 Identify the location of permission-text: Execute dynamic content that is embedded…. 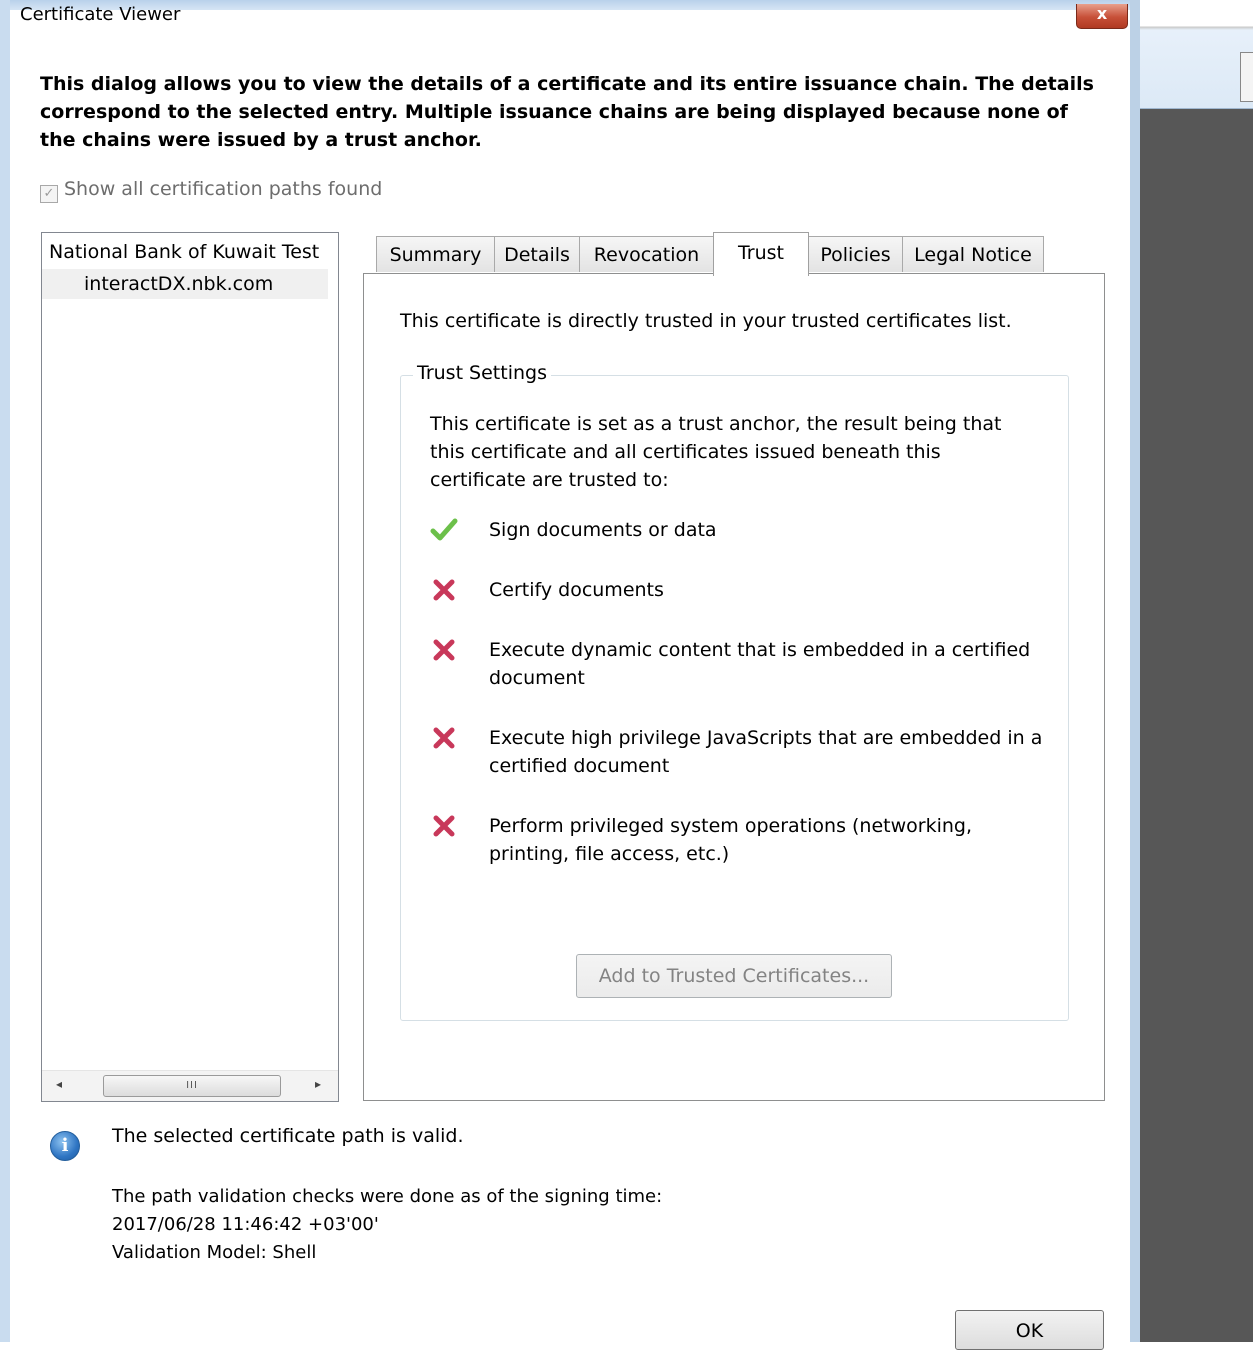
(760, 664).